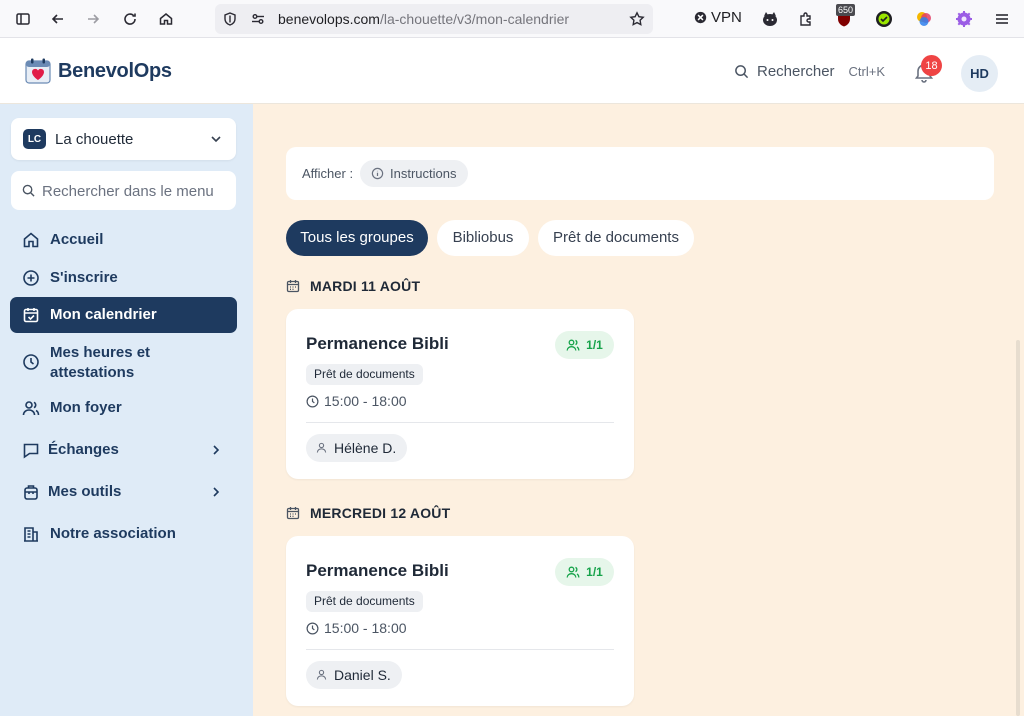 This screenshot has height=716, width=1024. What do you see at coordinates (86, 407) in the screenshot?
I see `sidebar-item-label: Mon foyer` at bounding box center [86, 407].